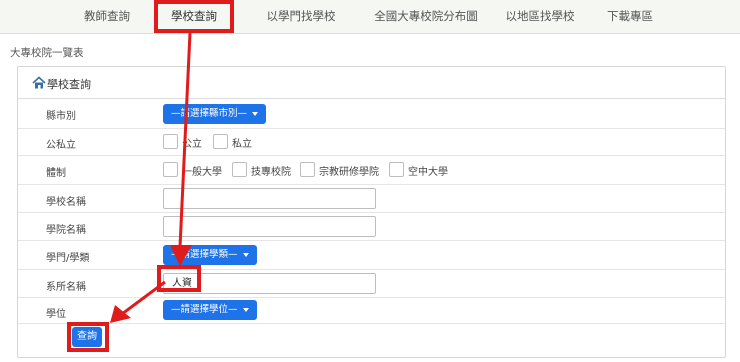  What do you see at coordinates (371, 255) in the screenshot?
I see `row-field: 學門/學類 —請選擇學類—` at bounding box center [371, 255].